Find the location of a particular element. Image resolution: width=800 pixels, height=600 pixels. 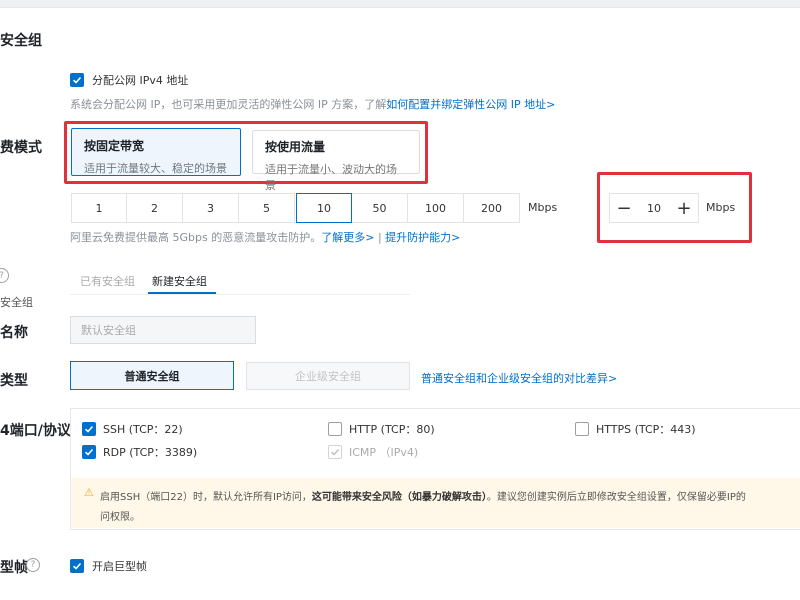

bandwidth-option-selected: 10 is located at coordinates (324, 208).